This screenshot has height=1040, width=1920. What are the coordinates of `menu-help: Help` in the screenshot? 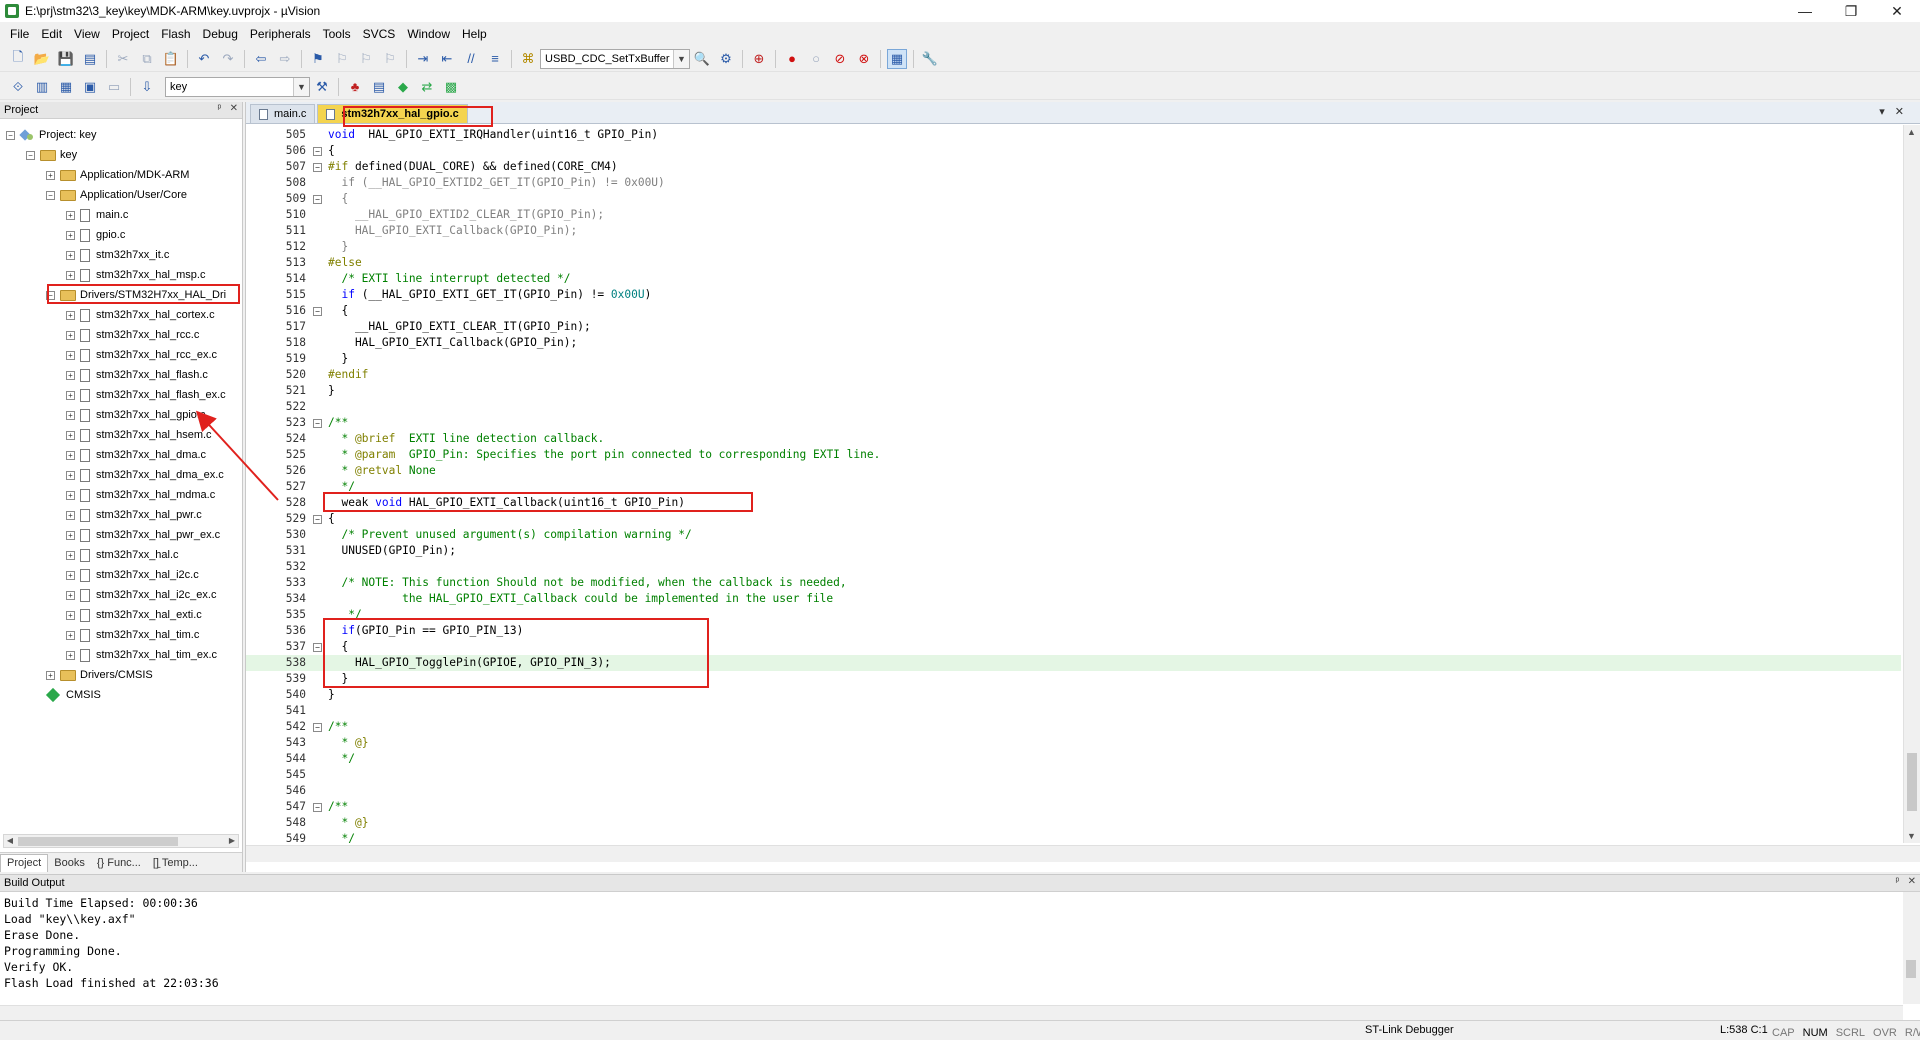 It's located at (474, 34).